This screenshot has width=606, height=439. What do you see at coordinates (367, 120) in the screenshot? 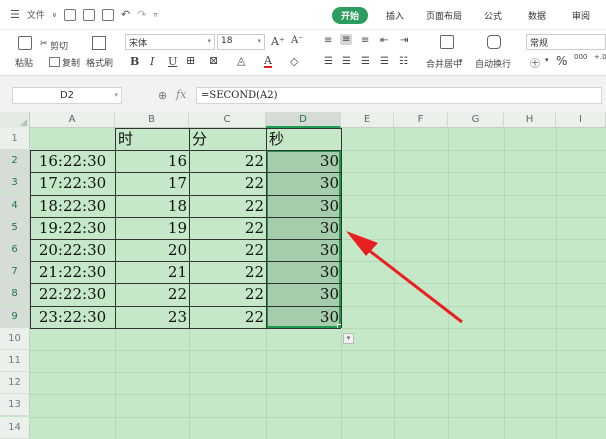
I see `column-header-e: E` at bounding box center [367, 120].